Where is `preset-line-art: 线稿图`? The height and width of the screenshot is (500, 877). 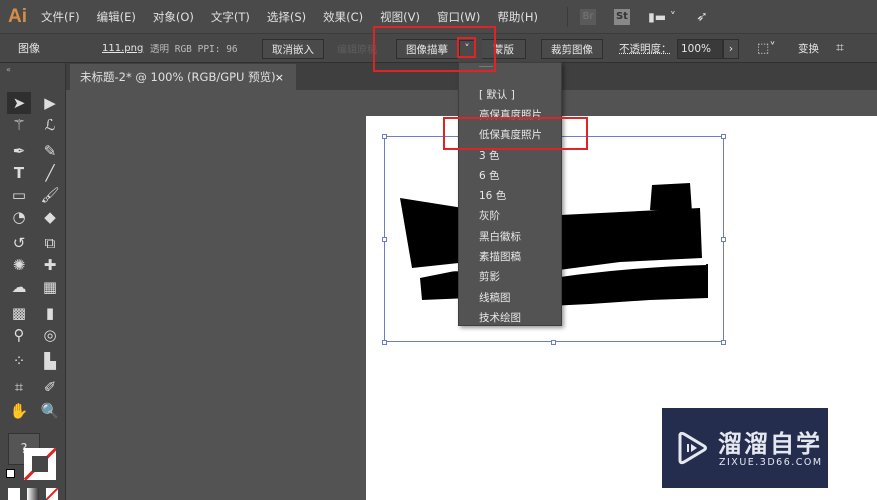 preset-line-art: 线稿图 is located at coordinates (495, 297).